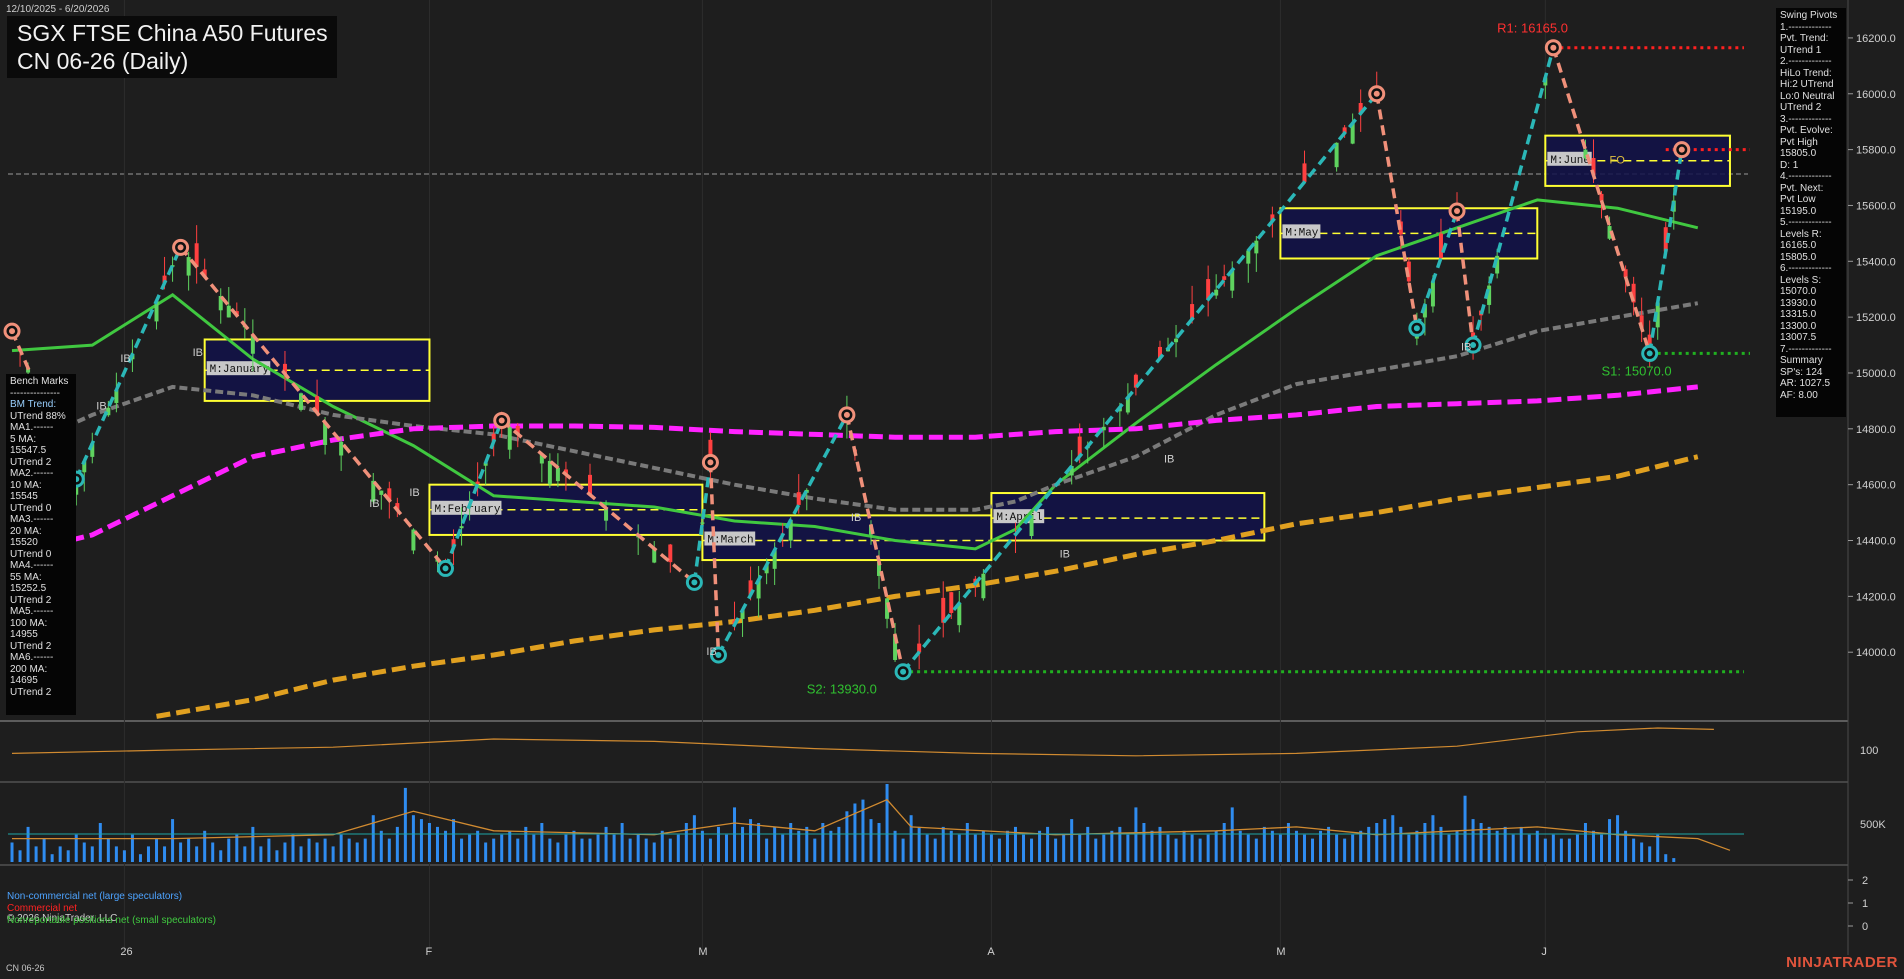 The height and width of the screenshot is (979, 1904). I want to click on time-tick-label: A, so click(991, 952).